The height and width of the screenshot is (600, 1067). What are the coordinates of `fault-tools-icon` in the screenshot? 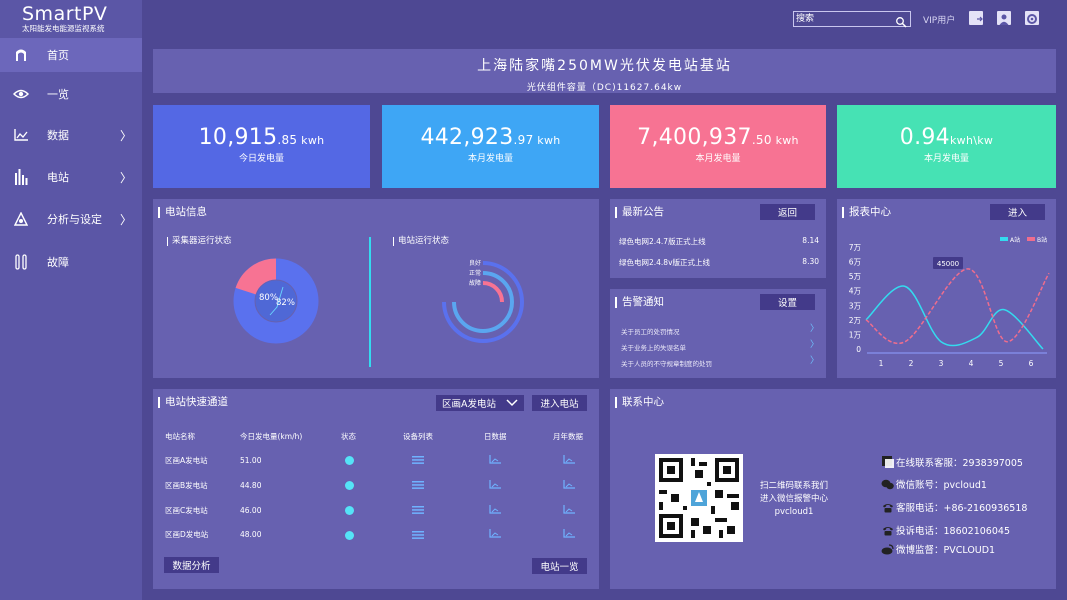 It's located at (21, 262).